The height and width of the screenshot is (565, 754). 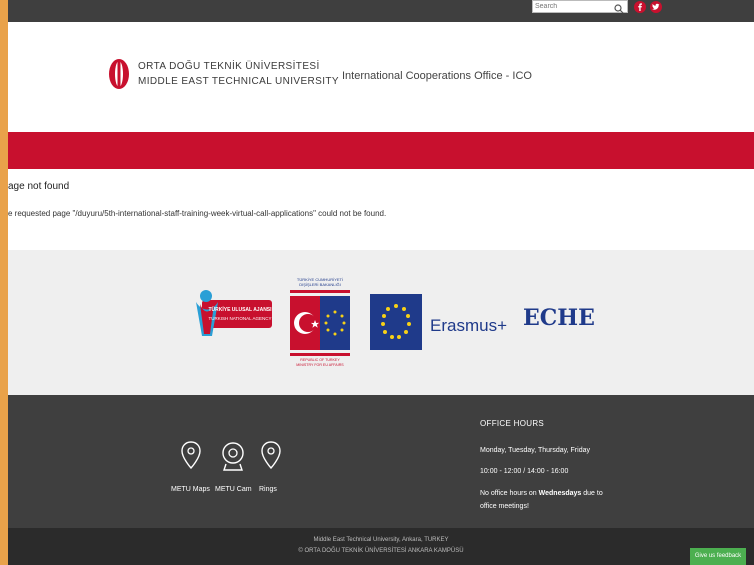 What do you see at coordinates (233, 456) in the screenshot?
I see `webcam-icon` at bounding box center [233, 456].